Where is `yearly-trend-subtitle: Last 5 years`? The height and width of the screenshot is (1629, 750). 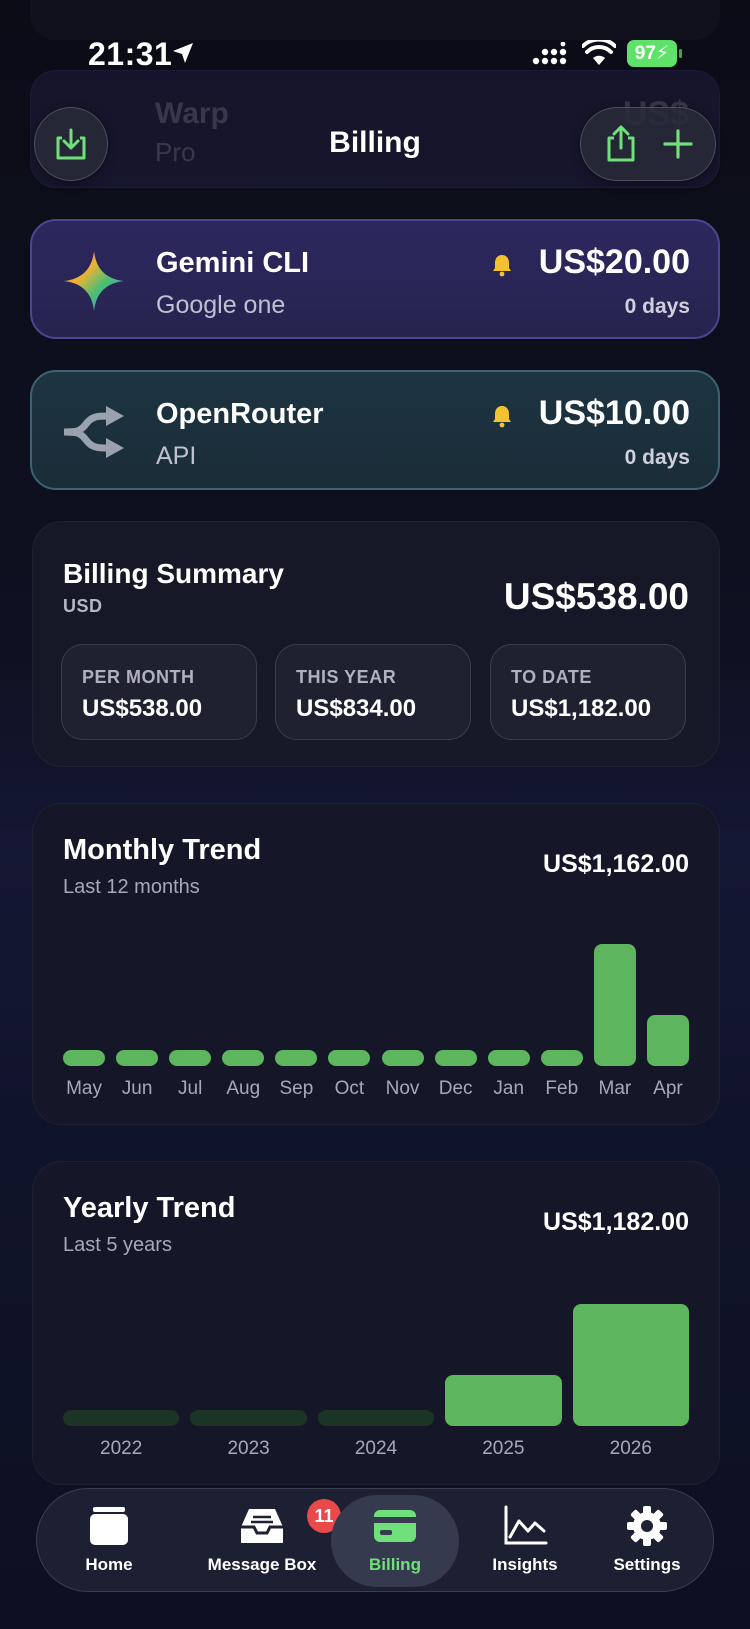 yearly-trend-subtitle: Last 5 years is located at coordinates (117, 1245).